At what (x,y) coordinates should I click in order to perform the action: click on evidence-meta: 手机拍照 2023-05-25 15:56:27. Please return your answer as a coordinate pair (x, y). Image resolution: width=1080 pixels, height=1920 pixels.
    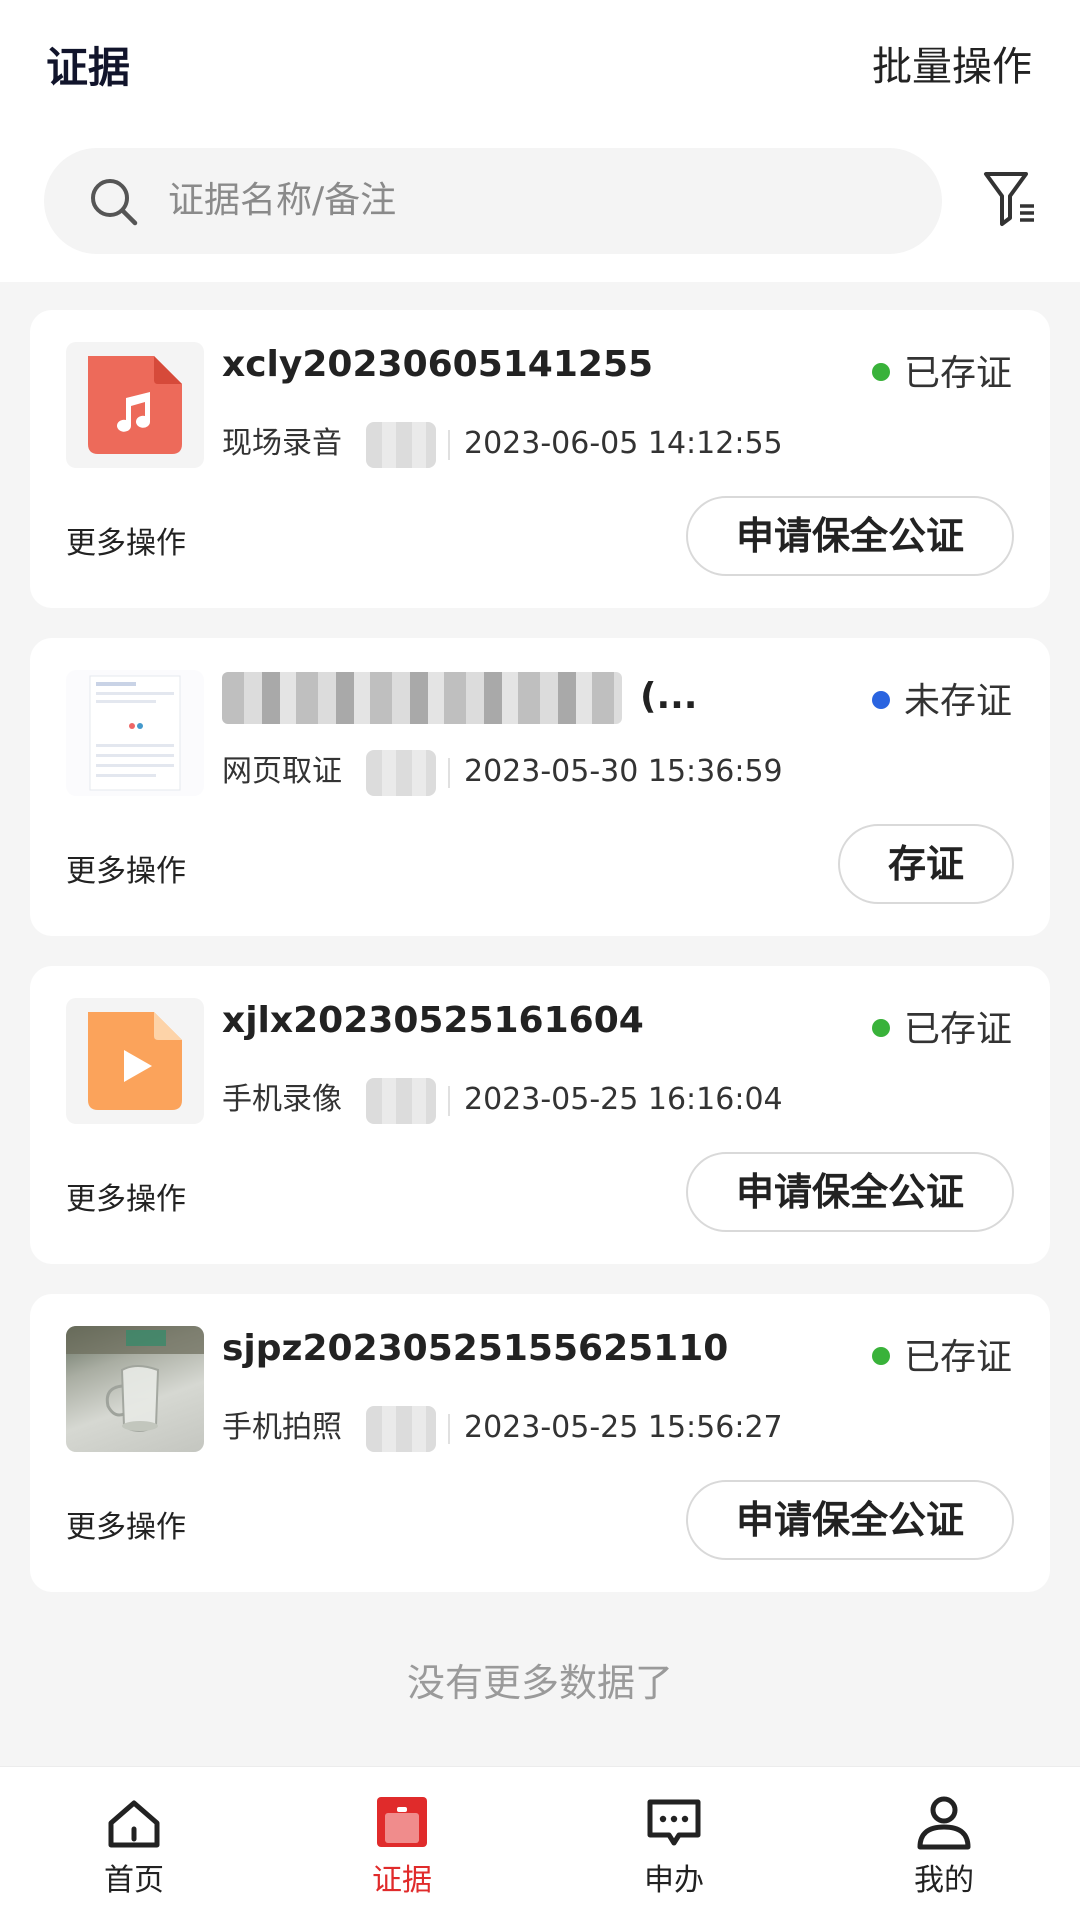
    Looking at the image, I should click on (502, 1427).